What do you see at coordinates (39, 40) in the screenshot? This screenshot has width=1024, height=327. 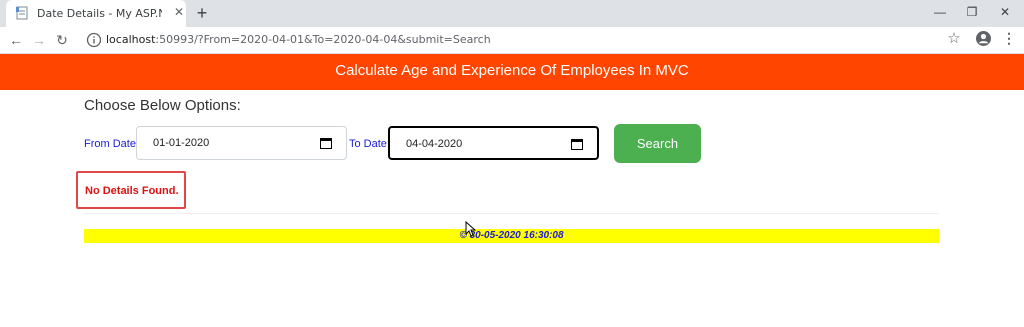 I see `arrow-right-icon: →` at bounding box center [39, 40].